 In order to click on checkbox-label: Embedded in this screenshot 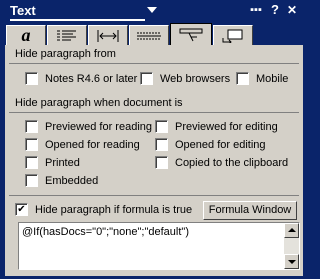, I will do `click(72, 180)`.